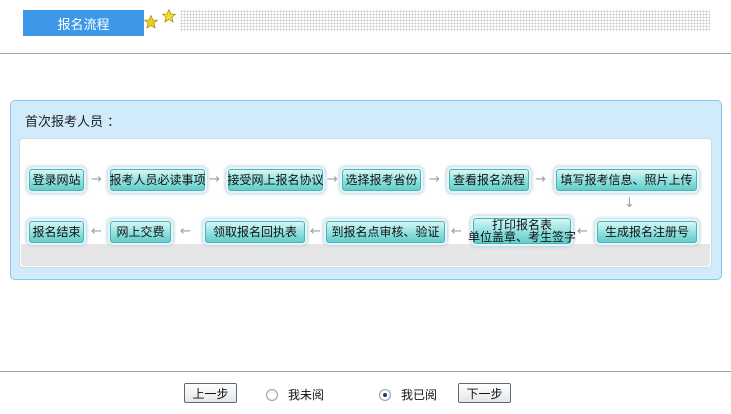  I want to click on step-login-site: 登录网站, so click(56, 180).